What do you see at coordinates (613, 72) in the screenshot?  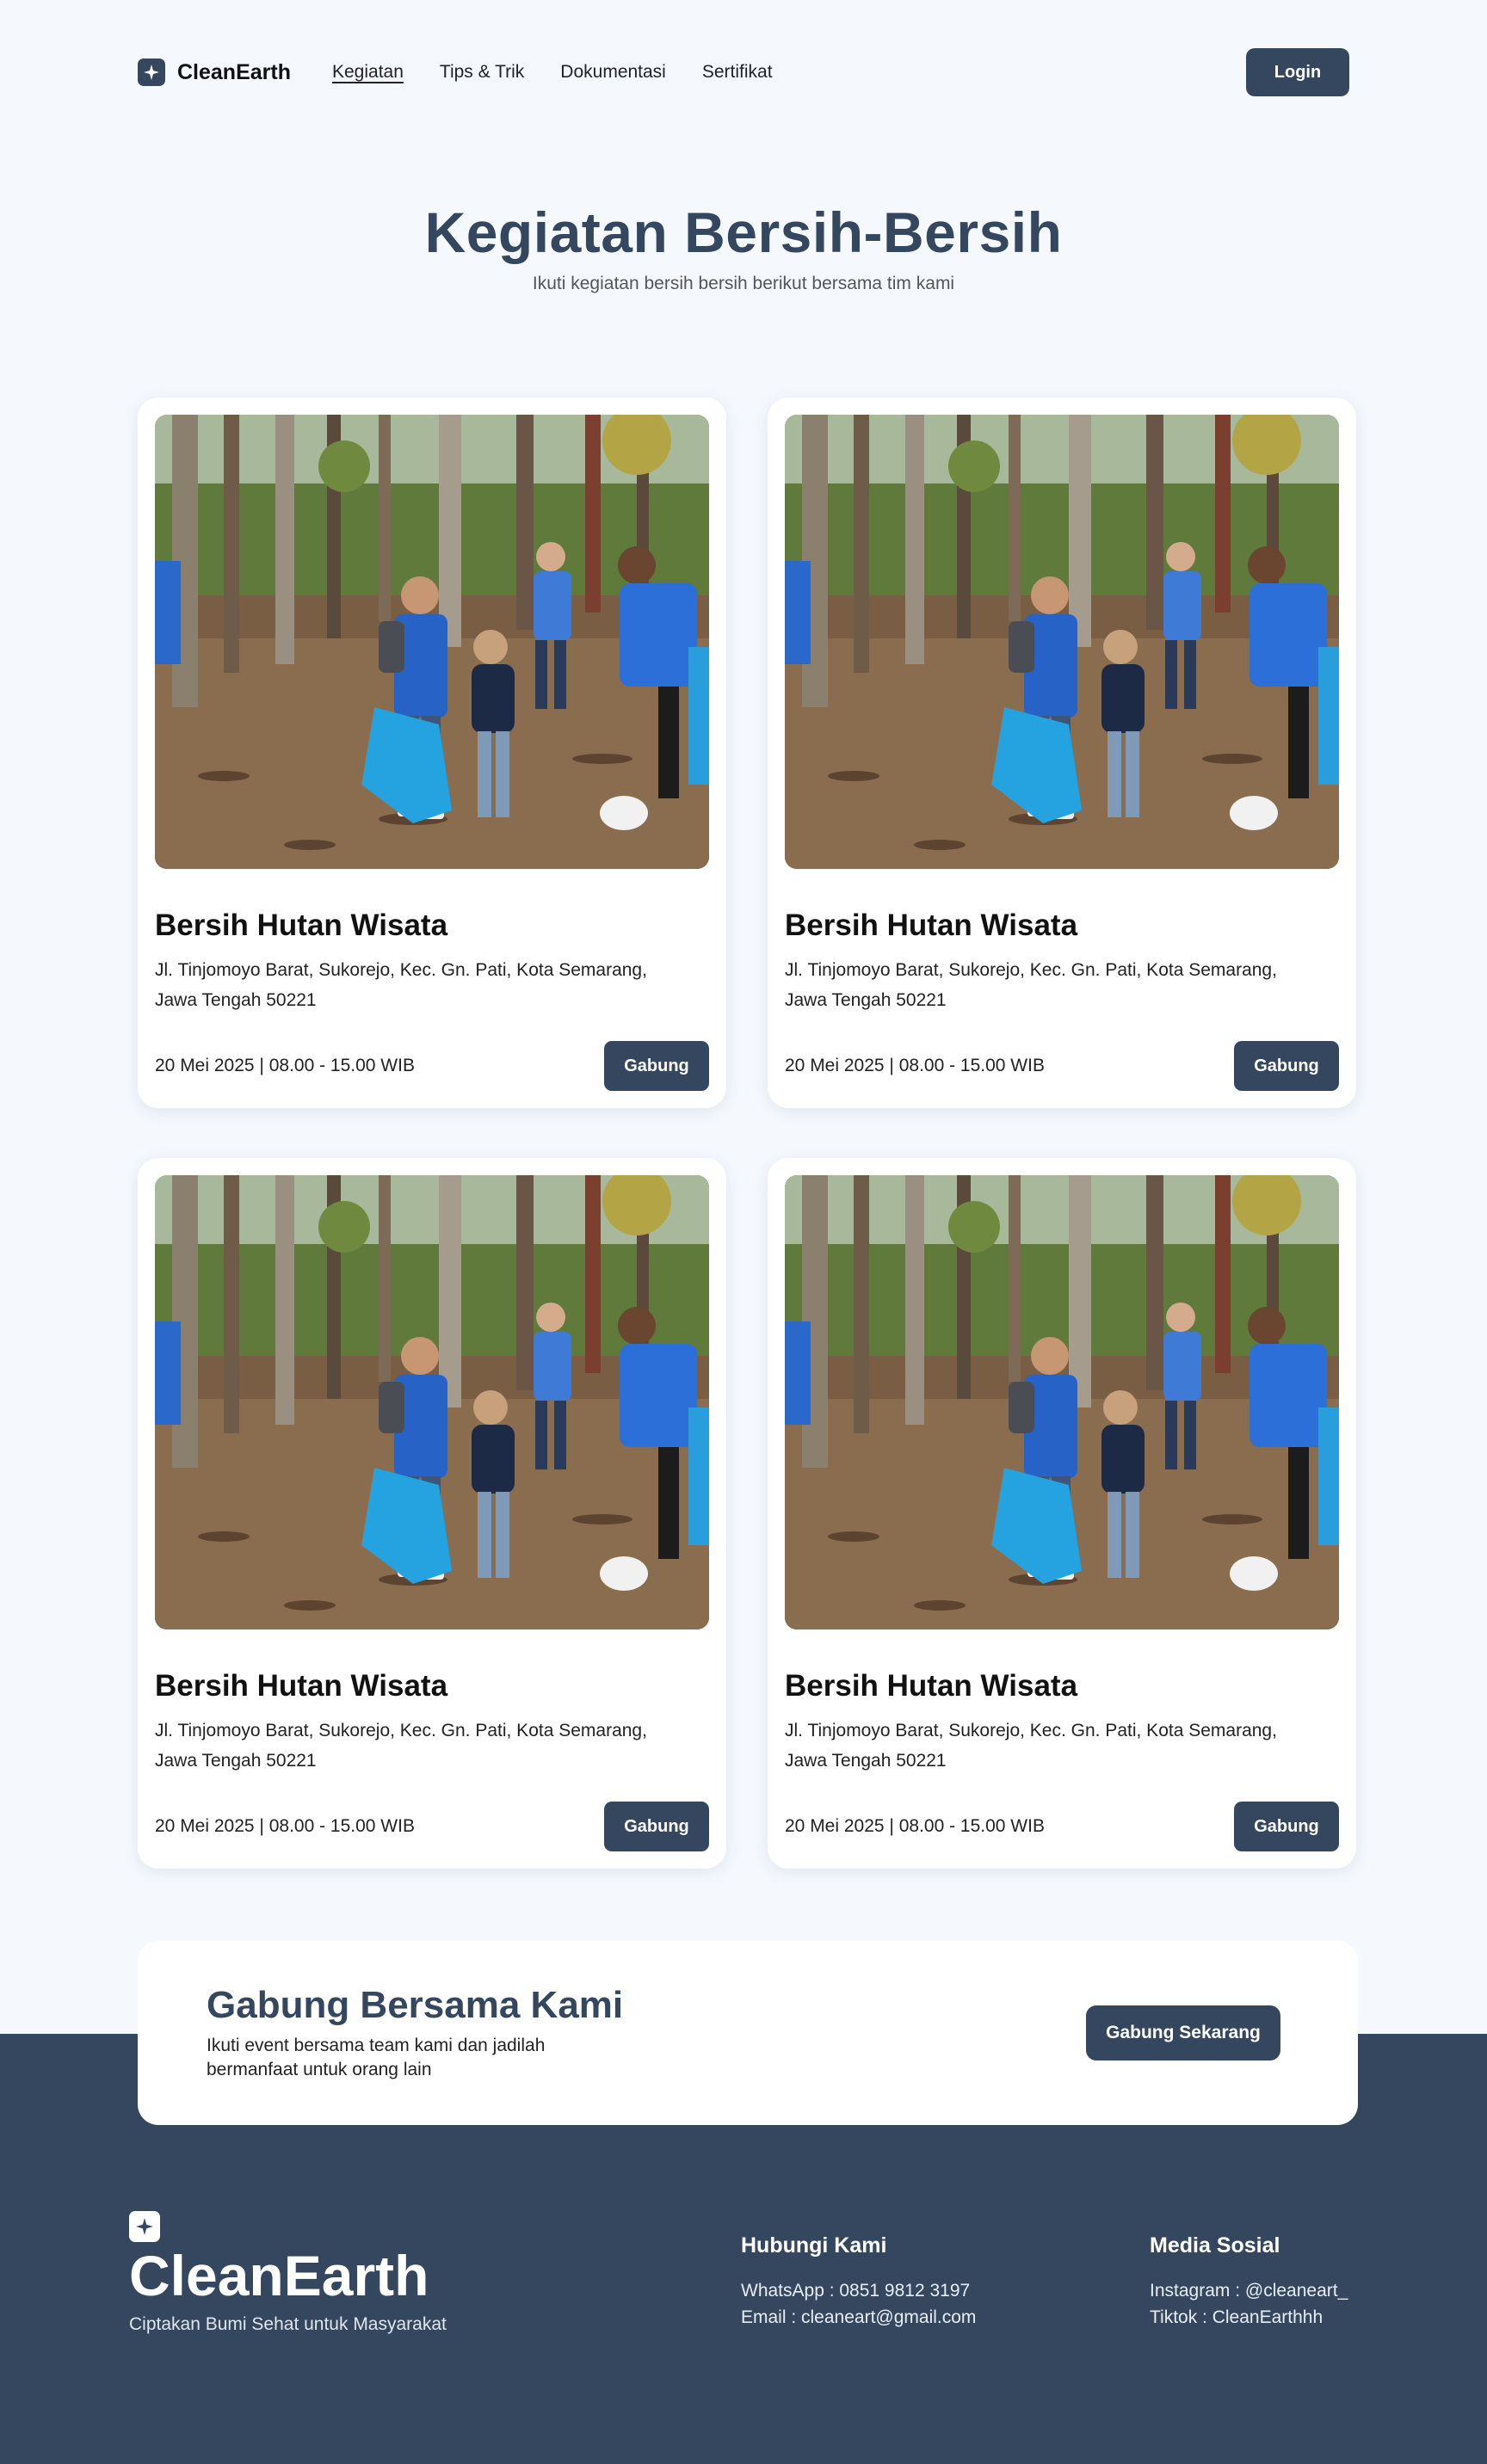 I see `nav-link-dokumentasi: Dokumentasi` at bounding box center [613, 72].